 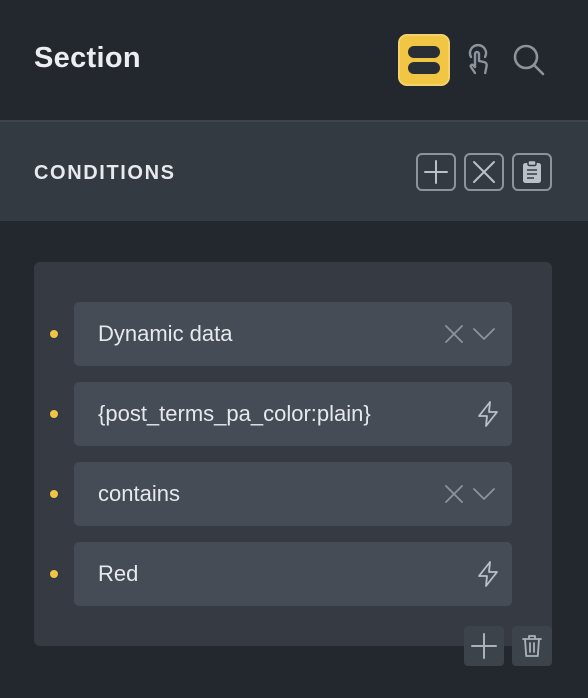 I want to click on layout-toggle-button, so click(x=424, y=60).